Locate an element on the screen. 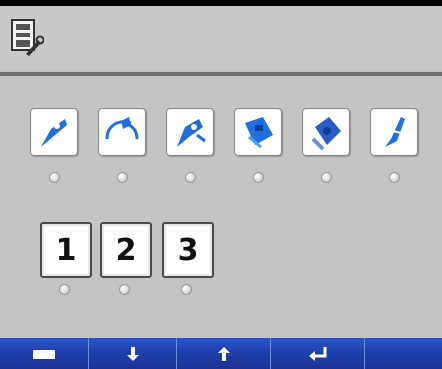 The width and height of the screenshot is (442, 369). arrow-down-icon is located at coordinates (133, 353).